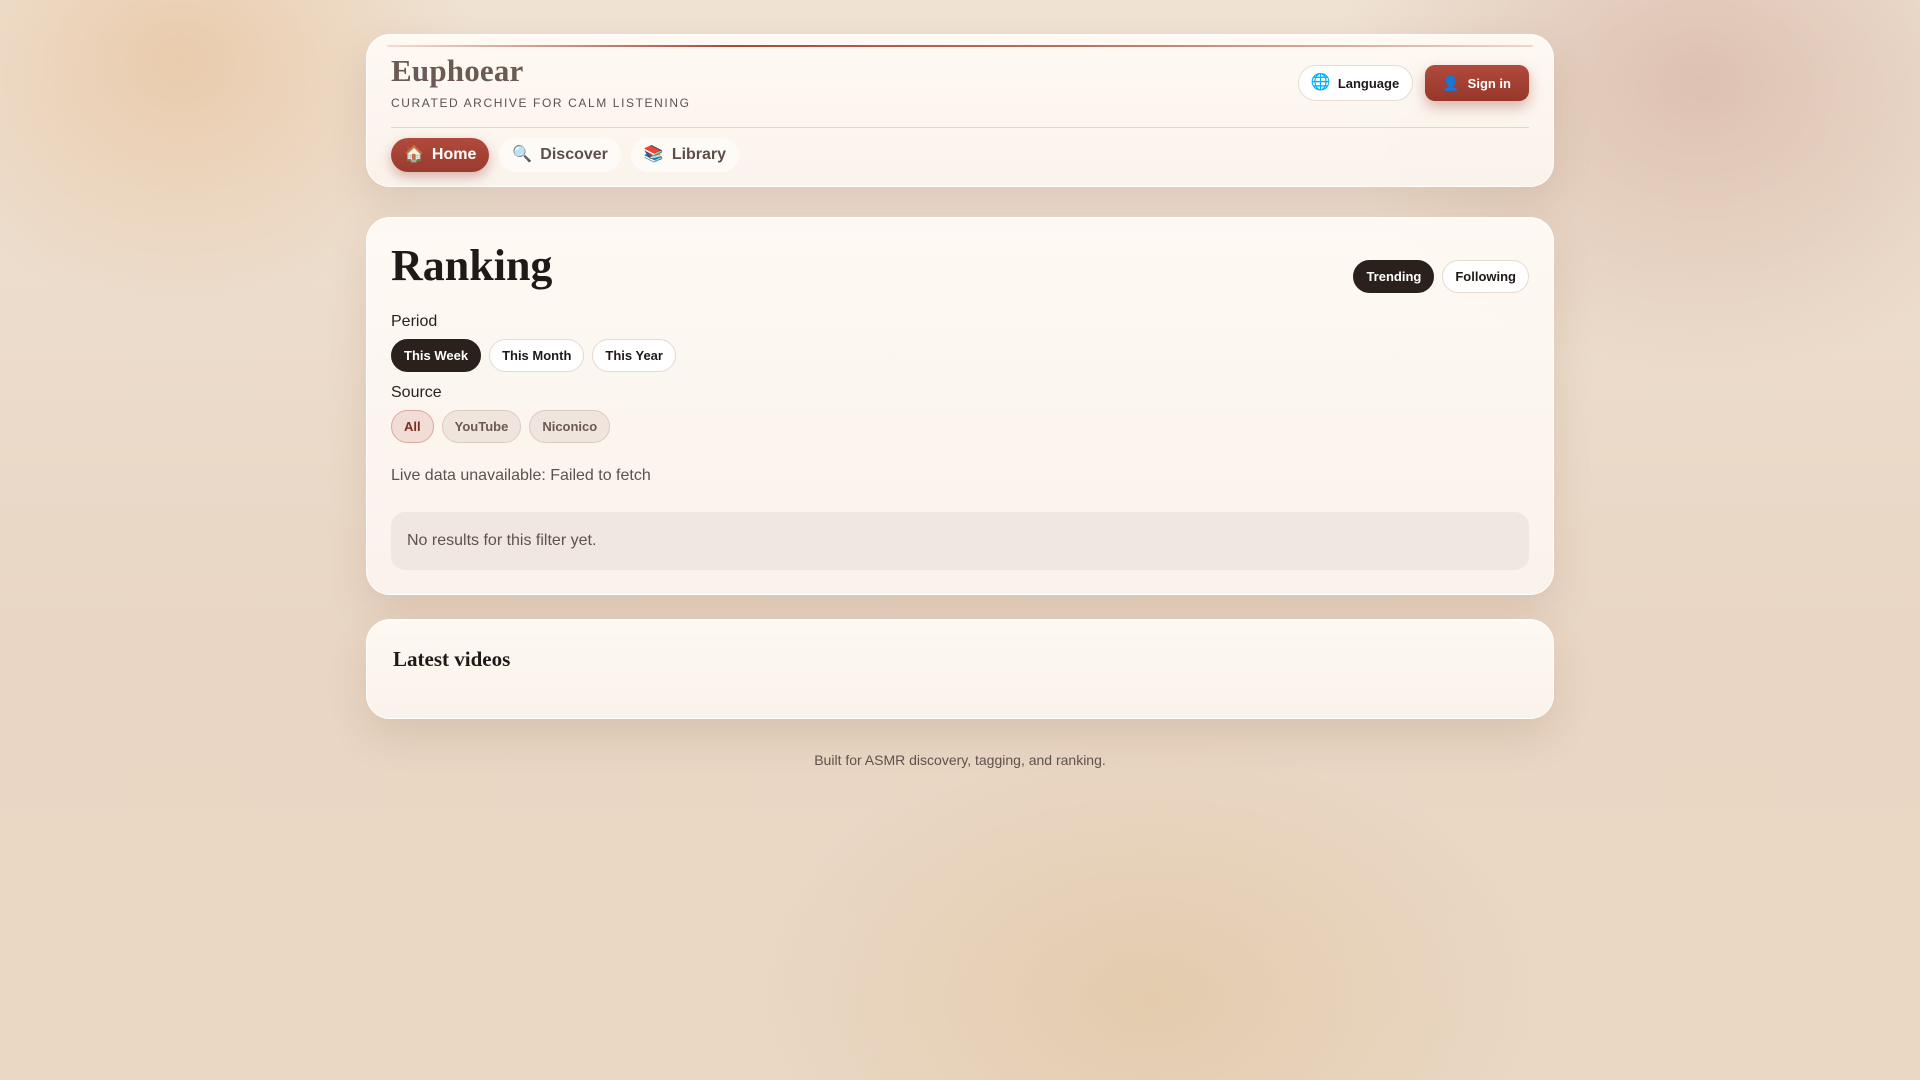  Describe the element at coordinates (960, 669) in the screenshot. I see `latest-videos-card: Latest videos` at that location.